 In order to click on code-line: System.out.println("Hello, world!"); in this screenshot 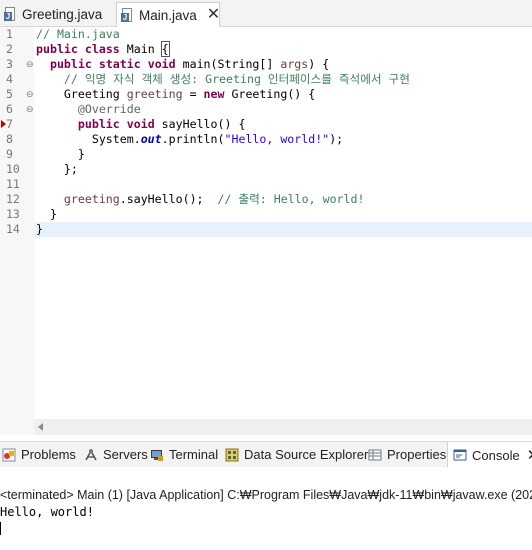, I will do `click(189, 139)`.